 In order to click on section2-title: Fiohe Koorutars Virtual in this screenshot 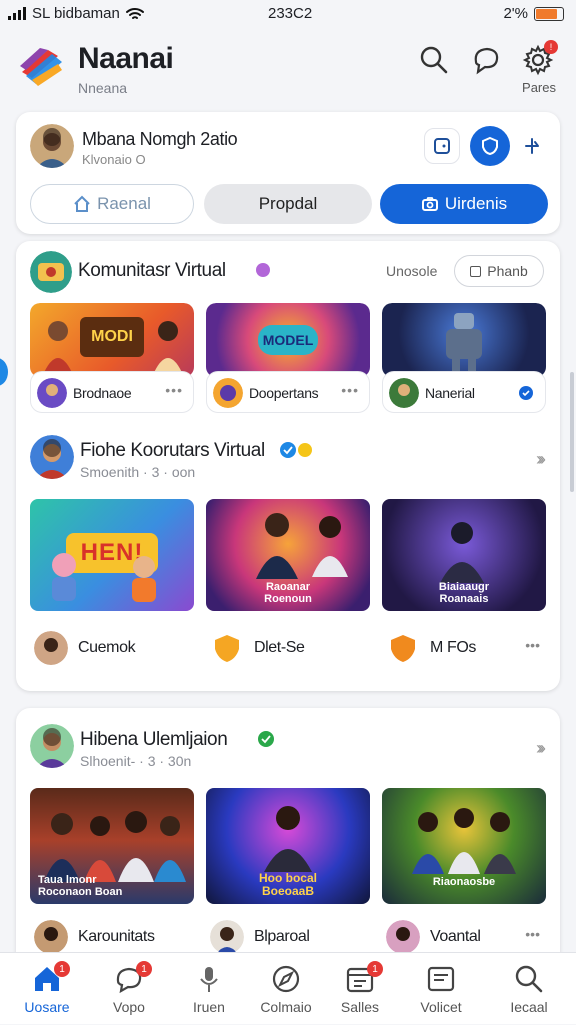, I will do `click(172, 450)`.